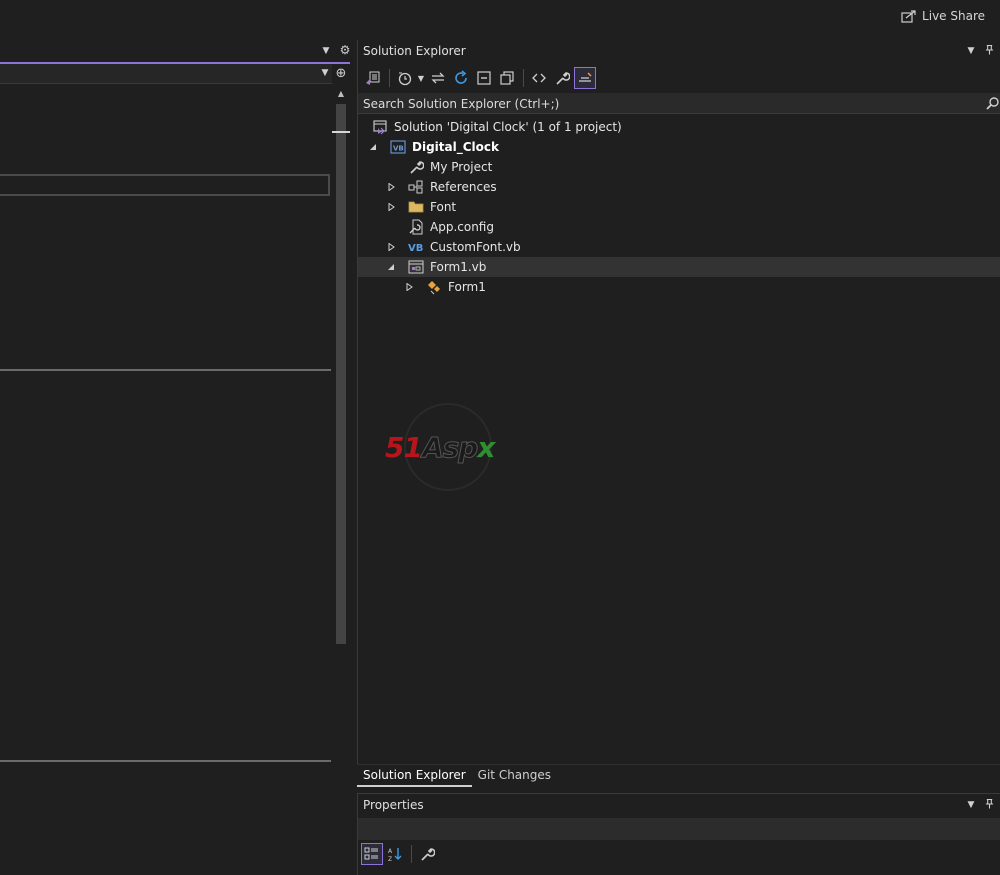  Describe the element at coordinates (679, 267) in the screenshot. I see `tree-row-form1-vb: Form1.vb` at that location.